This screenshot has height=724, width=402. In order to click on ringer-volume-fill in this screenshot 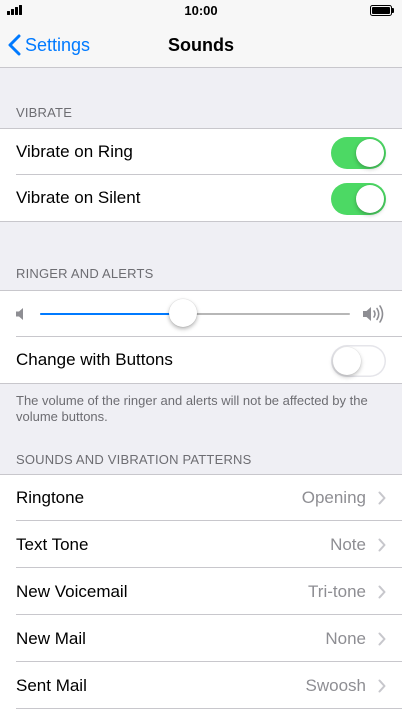, I will do `click(111, 314)`.